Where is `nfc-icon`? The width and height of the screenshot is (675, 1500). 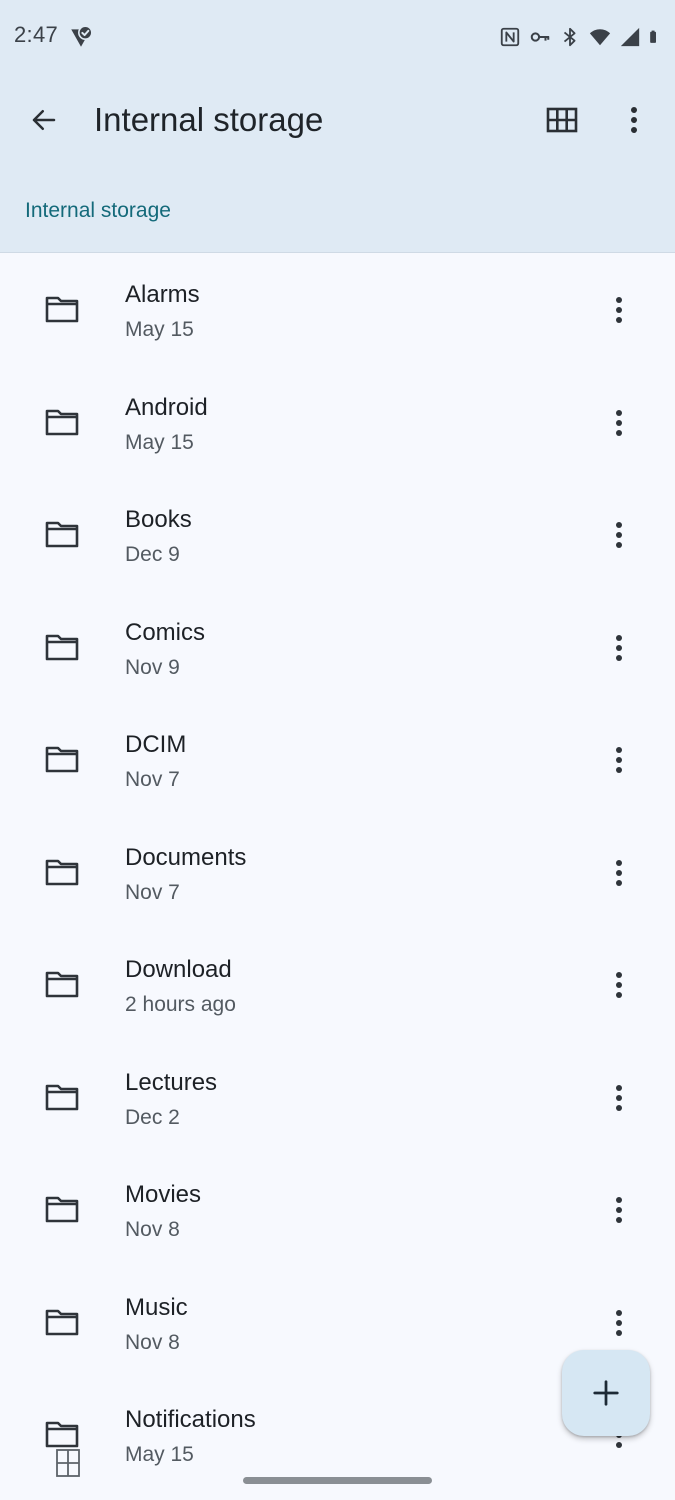 nfc-icon is located at coordinates (510, 37).